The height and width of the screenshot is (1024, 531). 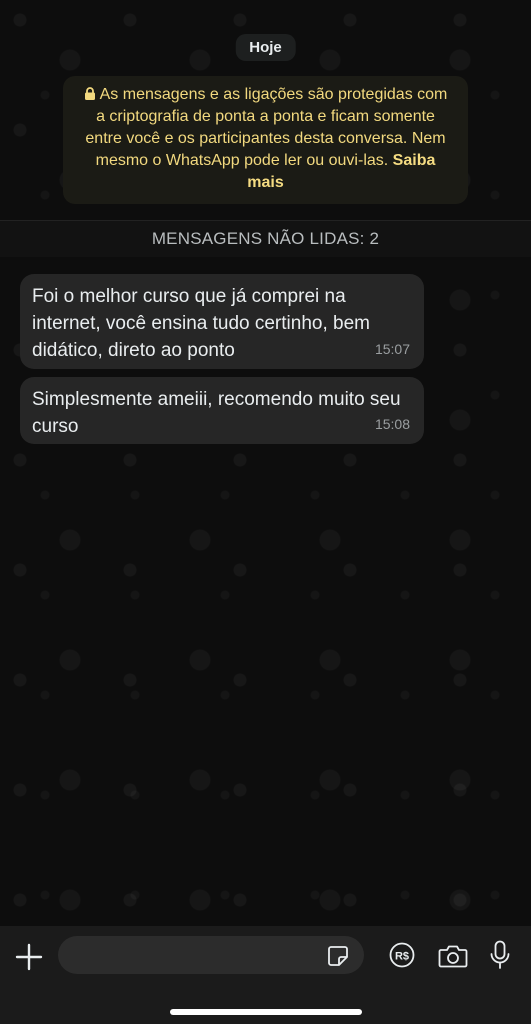 I want to click on payment-icon: R$, so click(x=402, y=955).